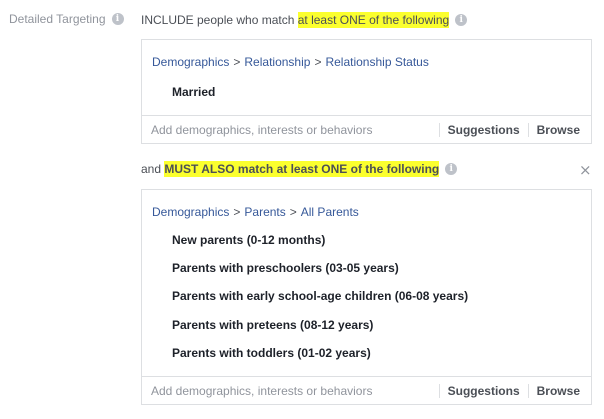 This screenshot has width=604, height=419. I want to click on breadcrumb: Demographics > Parents > All Parents, so click(255, 212).